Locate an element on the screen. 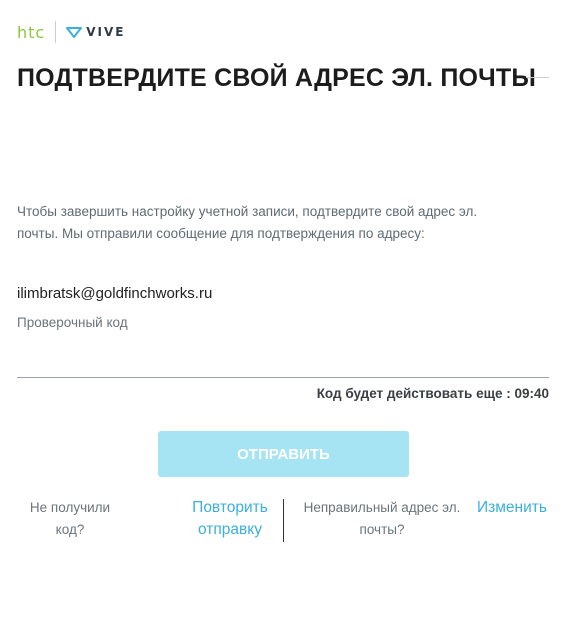 The width and height of the screenshot is (575, 635). vive-logo-text: VIVE is located at coordinates (106, 32).